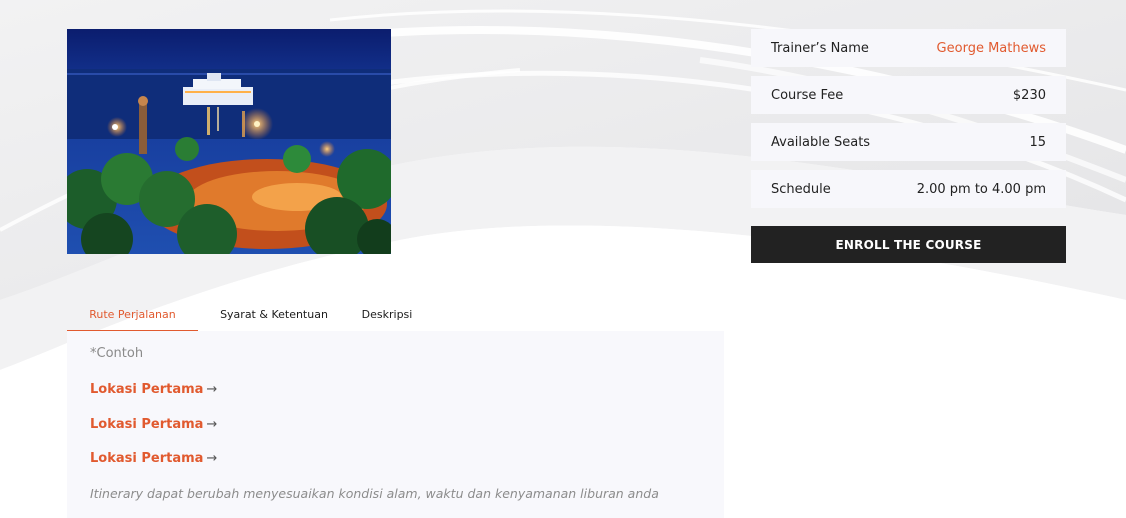 Image resolution: width=1126 pixels, height=518 pixels. Describe the element at coordinates (908, 244) in the screenshot. I see `enroll-course-button: Enroll the Course` at that location.